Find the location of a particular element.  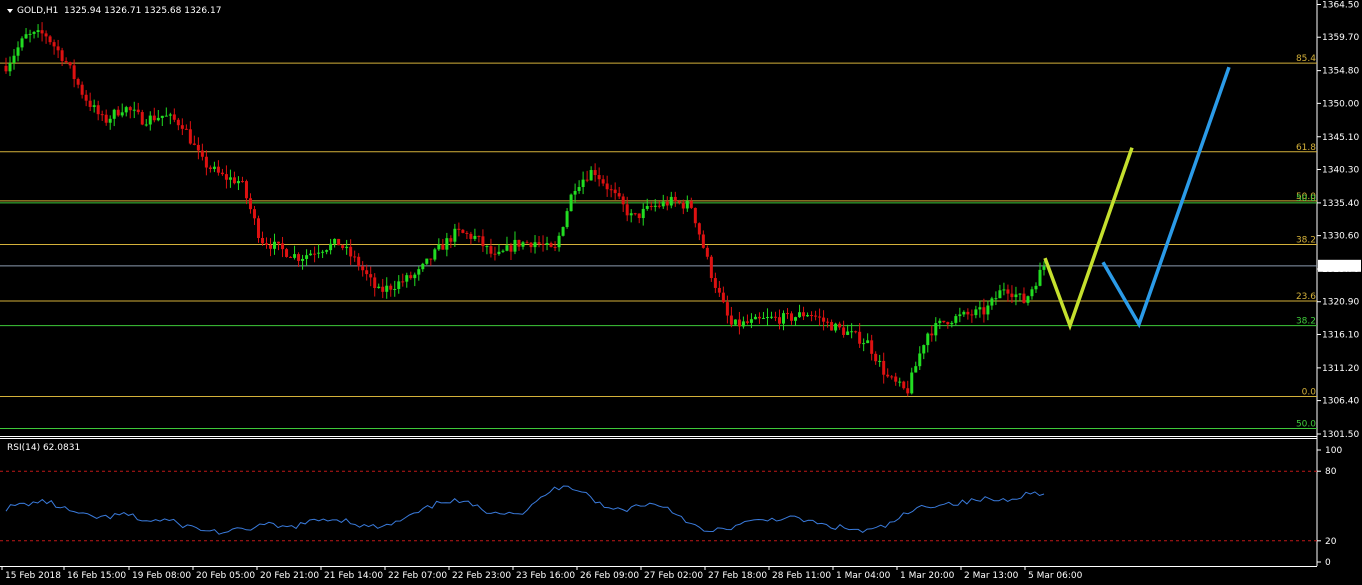

fib-level-label: 38.2 is located at coordinates (1306, 240).